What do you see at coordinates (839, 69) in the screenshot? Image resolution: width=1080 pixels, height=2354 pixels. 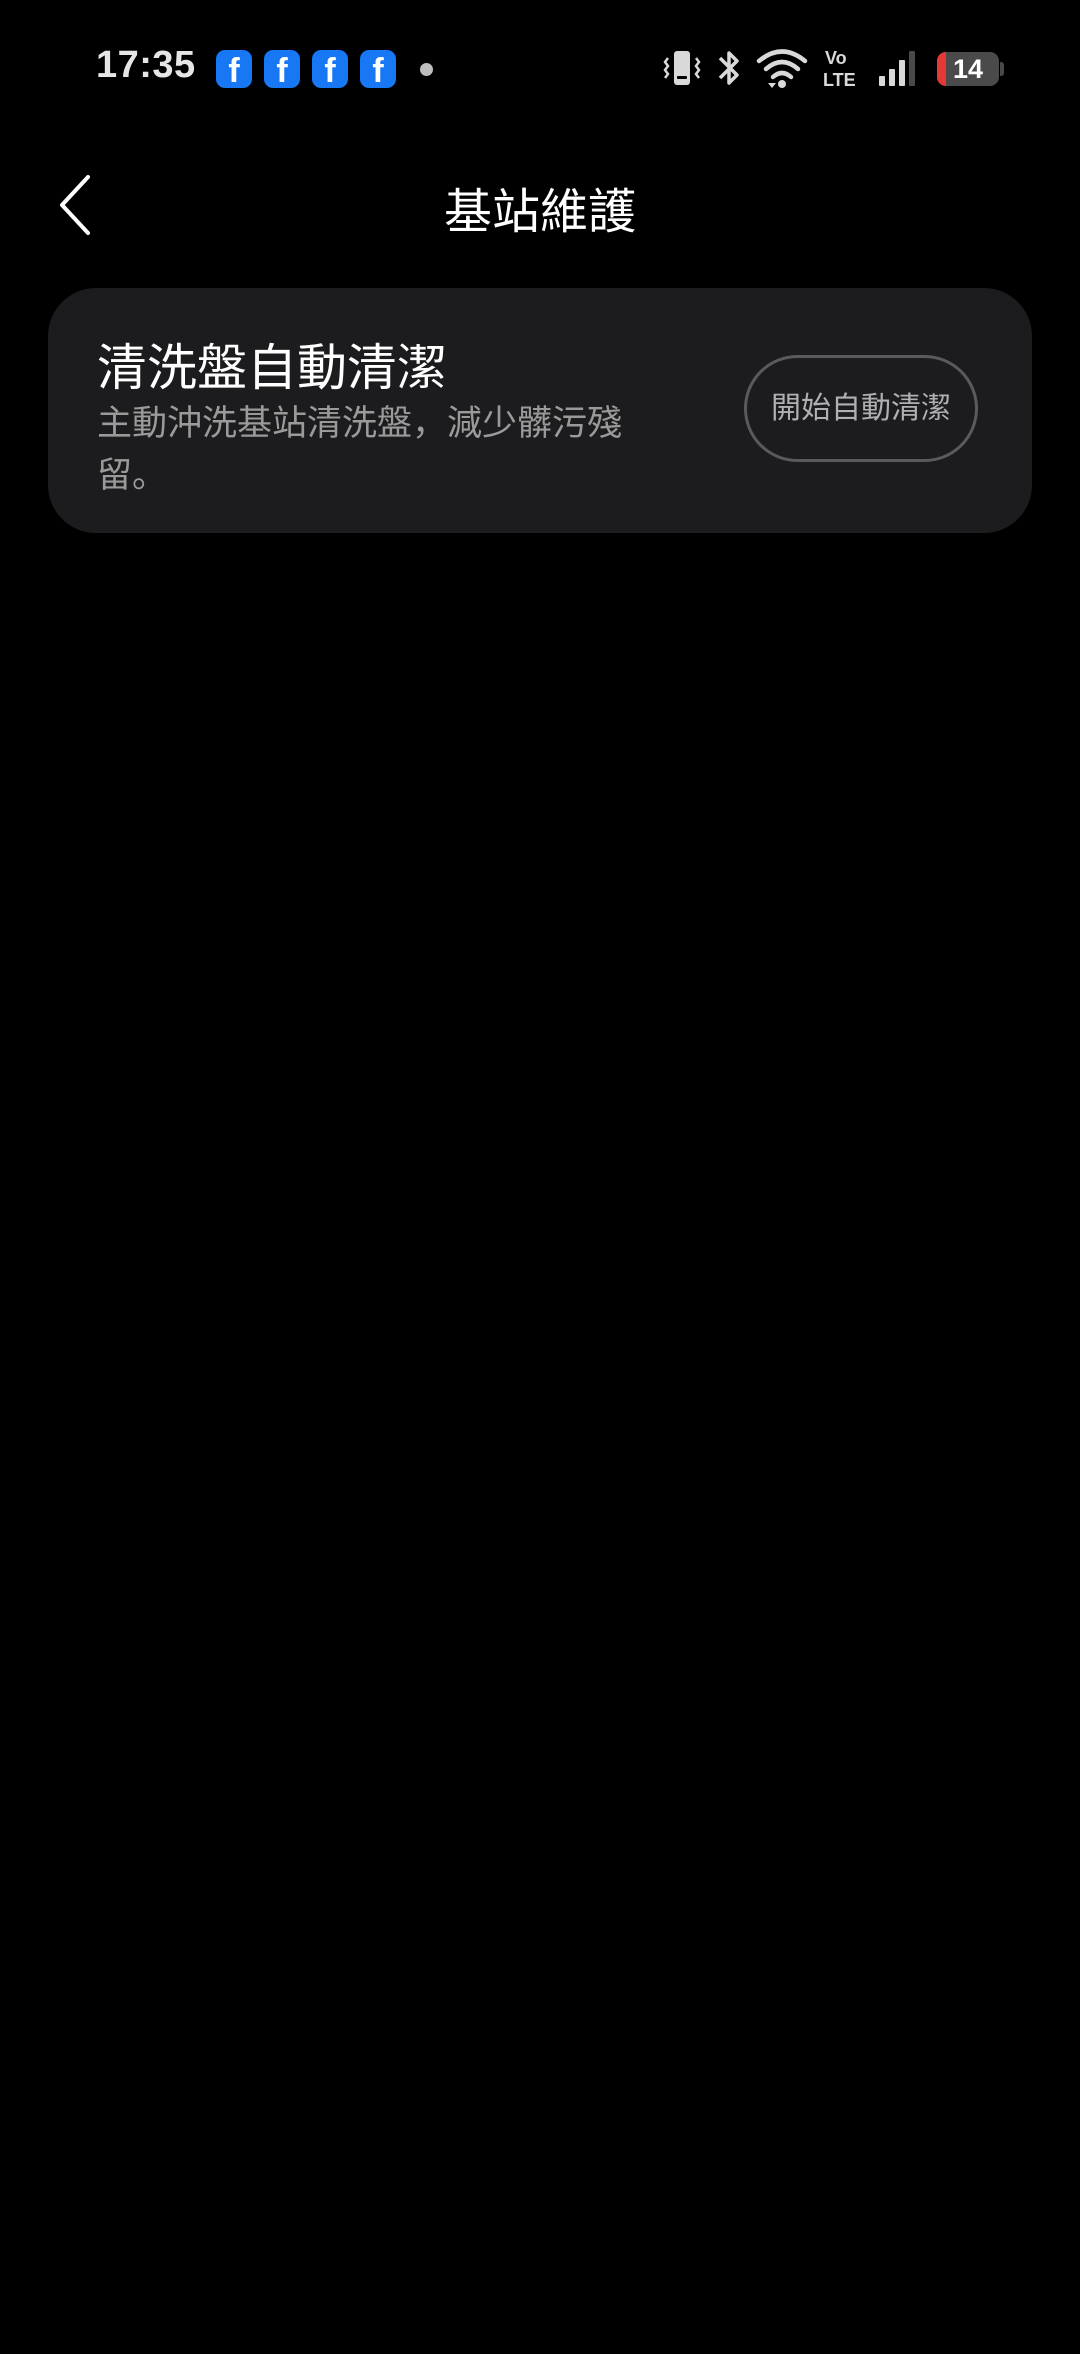 I see `volte-icon: Vo LTE` at bounding box center [839, 69].